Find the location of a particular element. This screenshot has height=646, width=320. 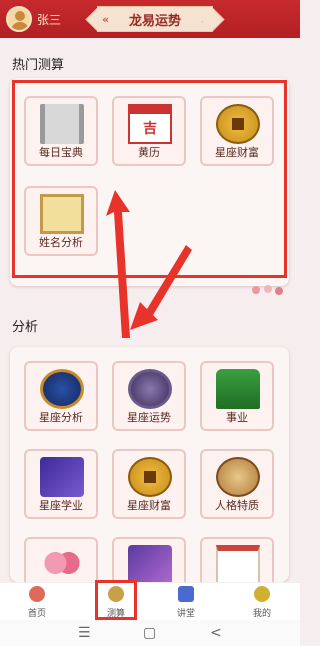

app-header: 张三 « 龙易运势 » is located at coordinates (150, 19).